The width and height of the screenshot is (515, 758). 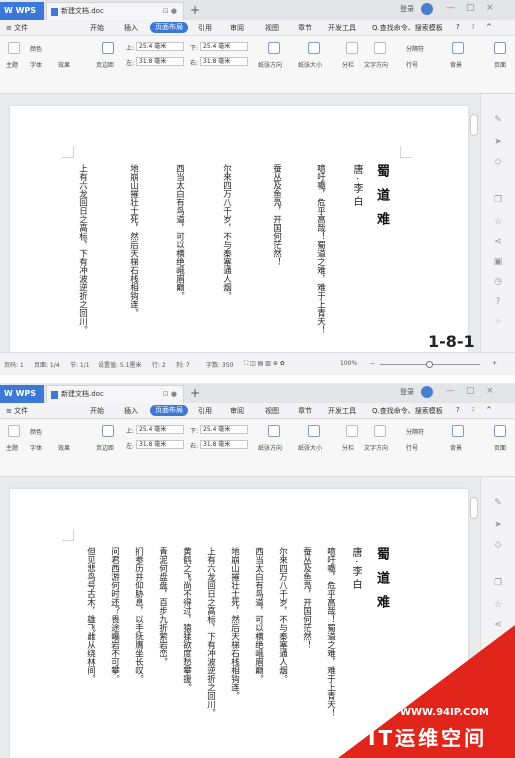 I want to click on paper-size-button: 纸张大小, so click(x=310, y=64).